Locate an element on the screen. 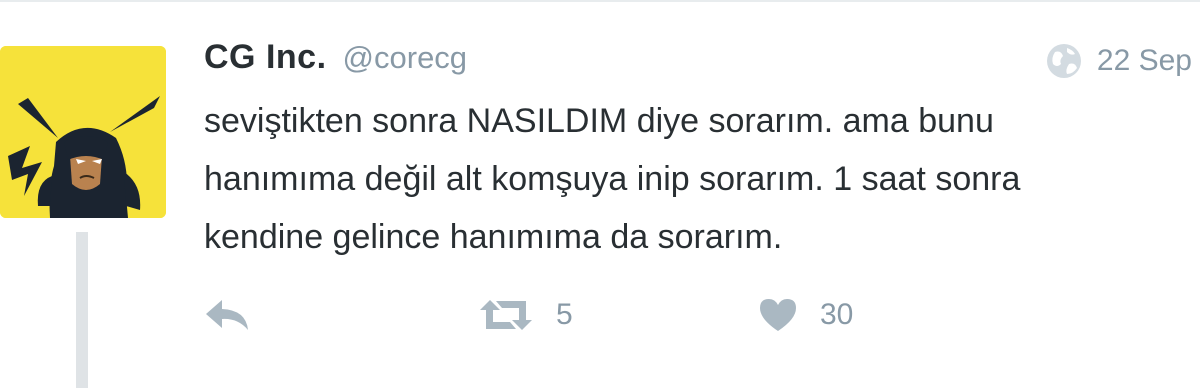 Image resolution: width=1200 pixels, height=388 pixels. author-handle: @corecg is located at coordinates (405, 58).